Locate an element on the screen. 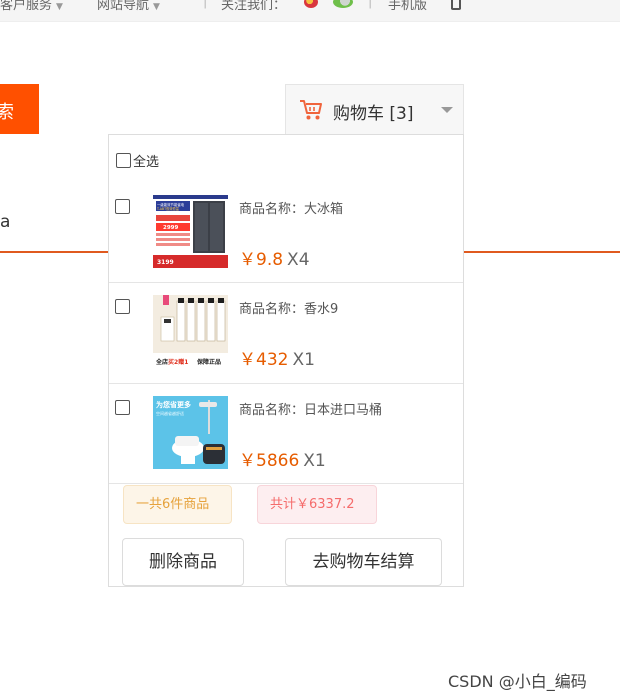 This screenshot has width=620, height=698. checkout-button: 去购物车结算 is located at coordinates (363, 562).